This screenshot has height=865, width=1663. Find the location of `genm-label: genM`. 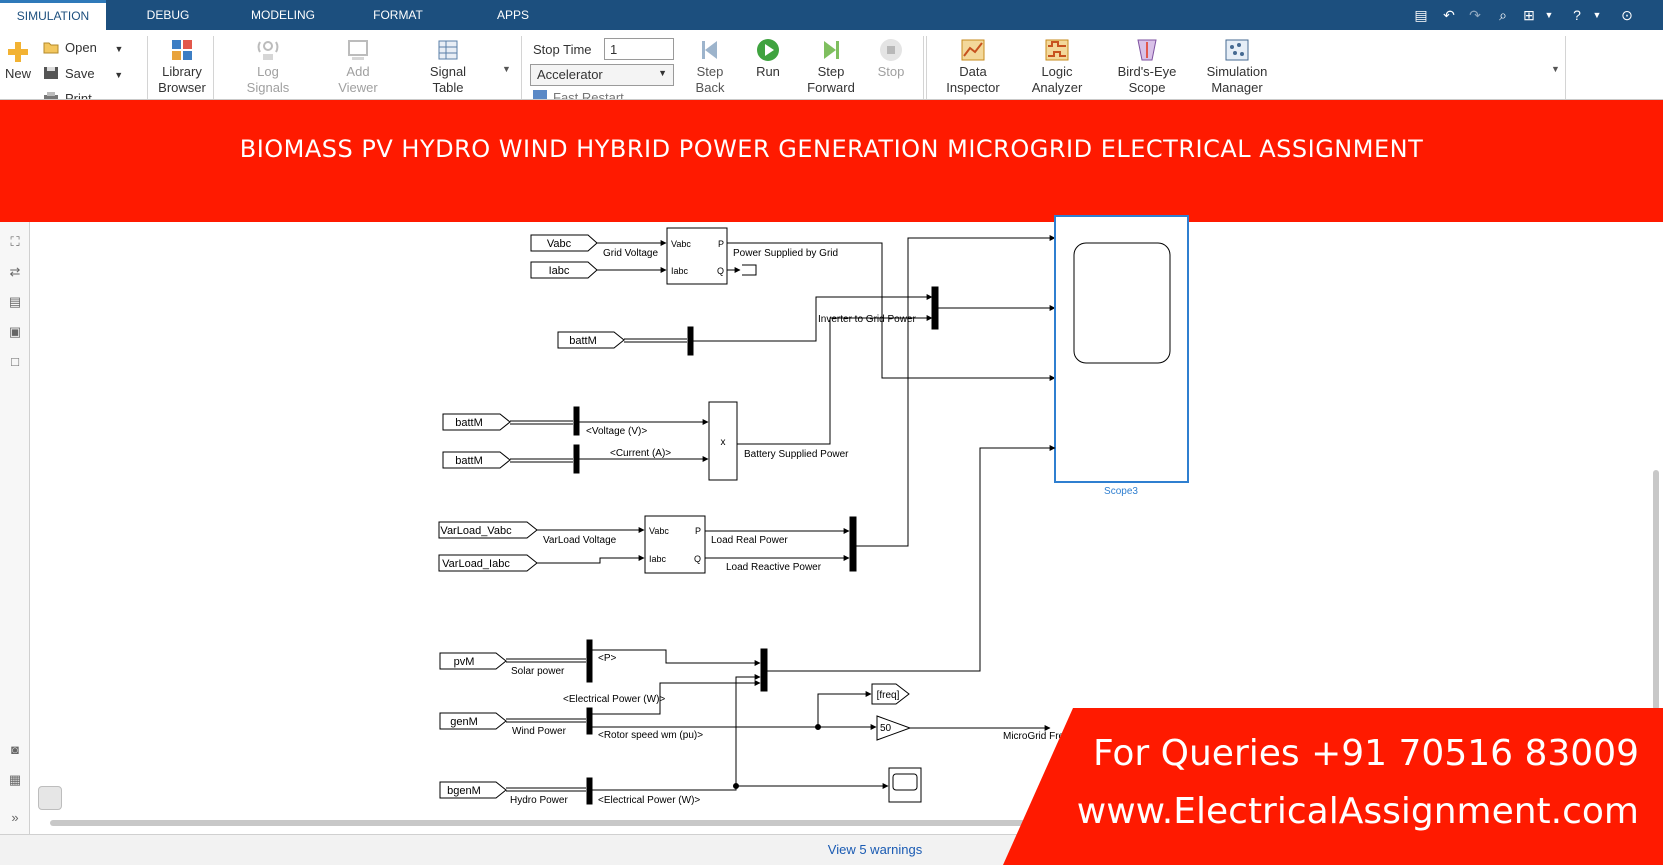

genm-label: genM is located at coordinates (464, 722).